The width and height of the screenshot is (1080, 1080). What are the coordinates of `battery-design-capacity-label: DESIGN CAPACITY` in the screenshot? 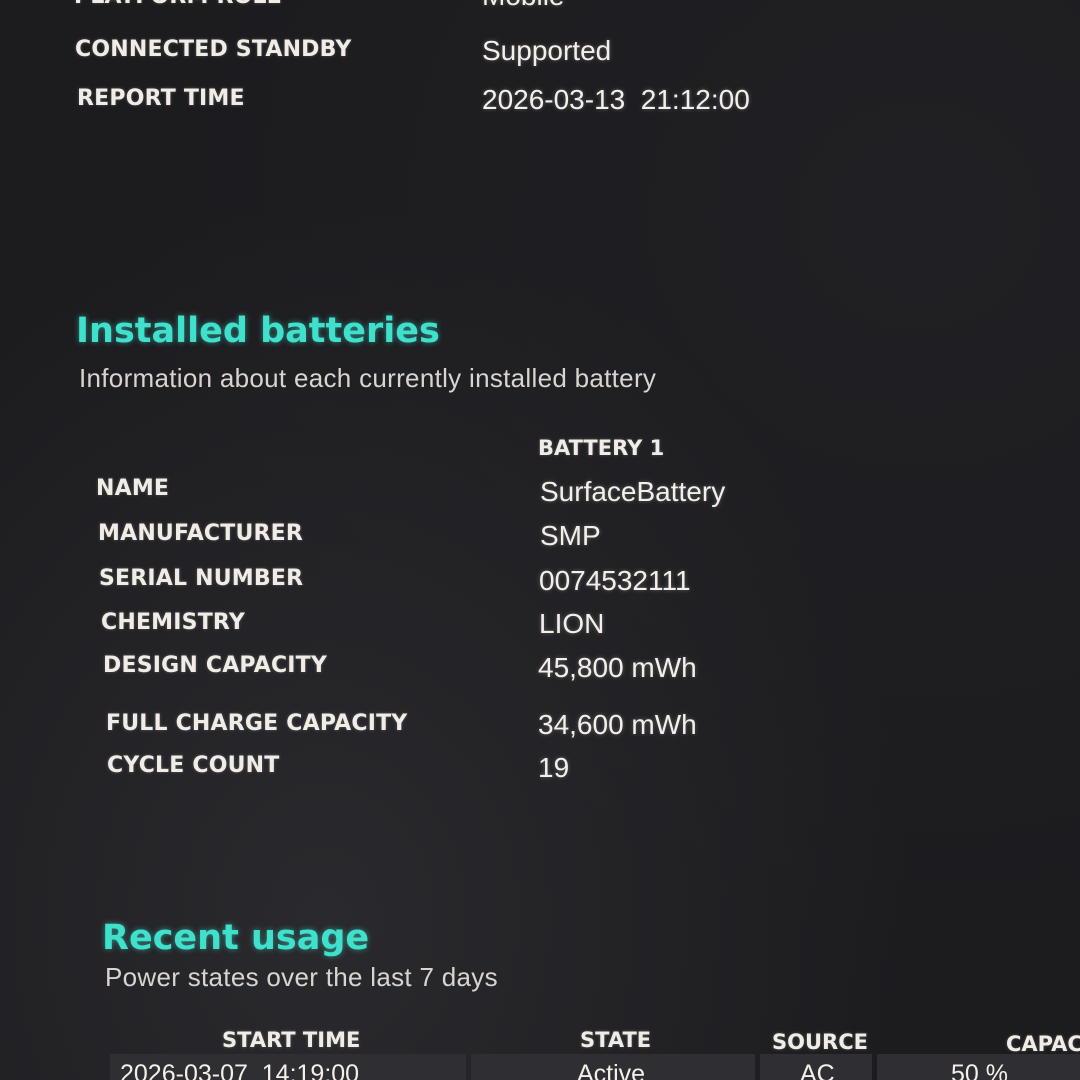 It's located at (215, 665).